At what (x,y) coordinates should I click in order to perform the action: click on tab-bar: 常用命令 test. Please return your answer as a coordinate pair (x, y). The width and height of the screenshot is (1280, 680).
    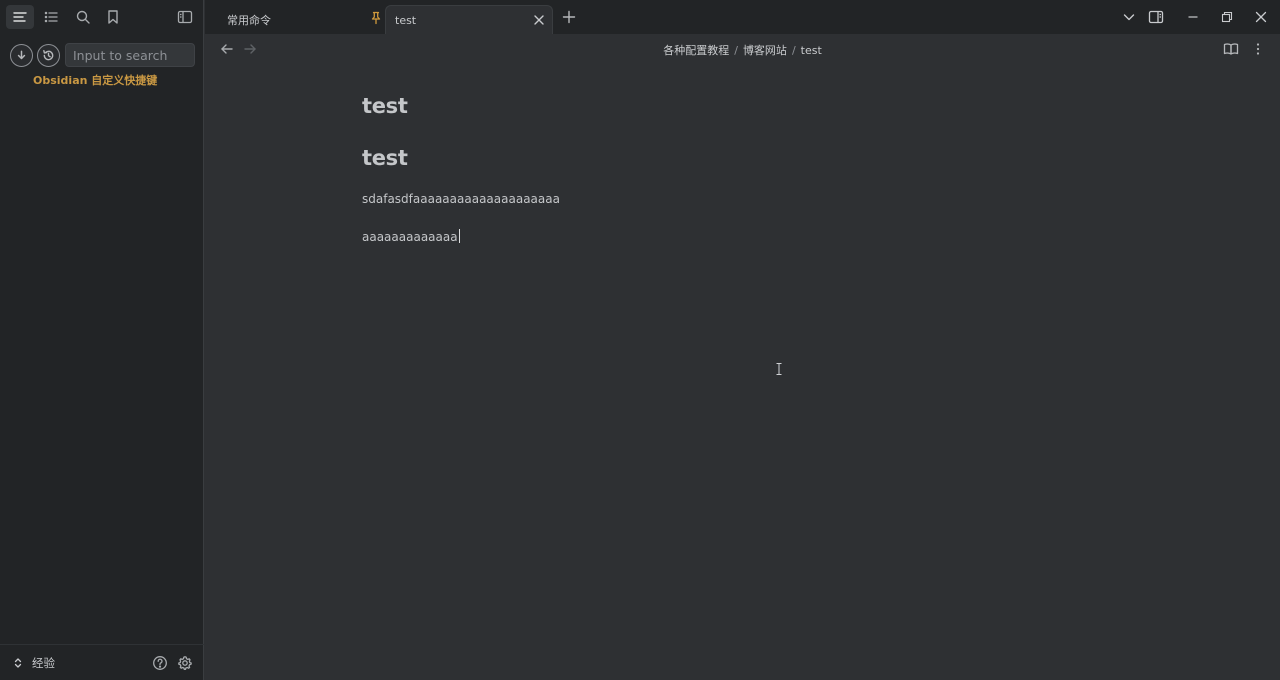
    Looking at the image, I should click on (742, 17).